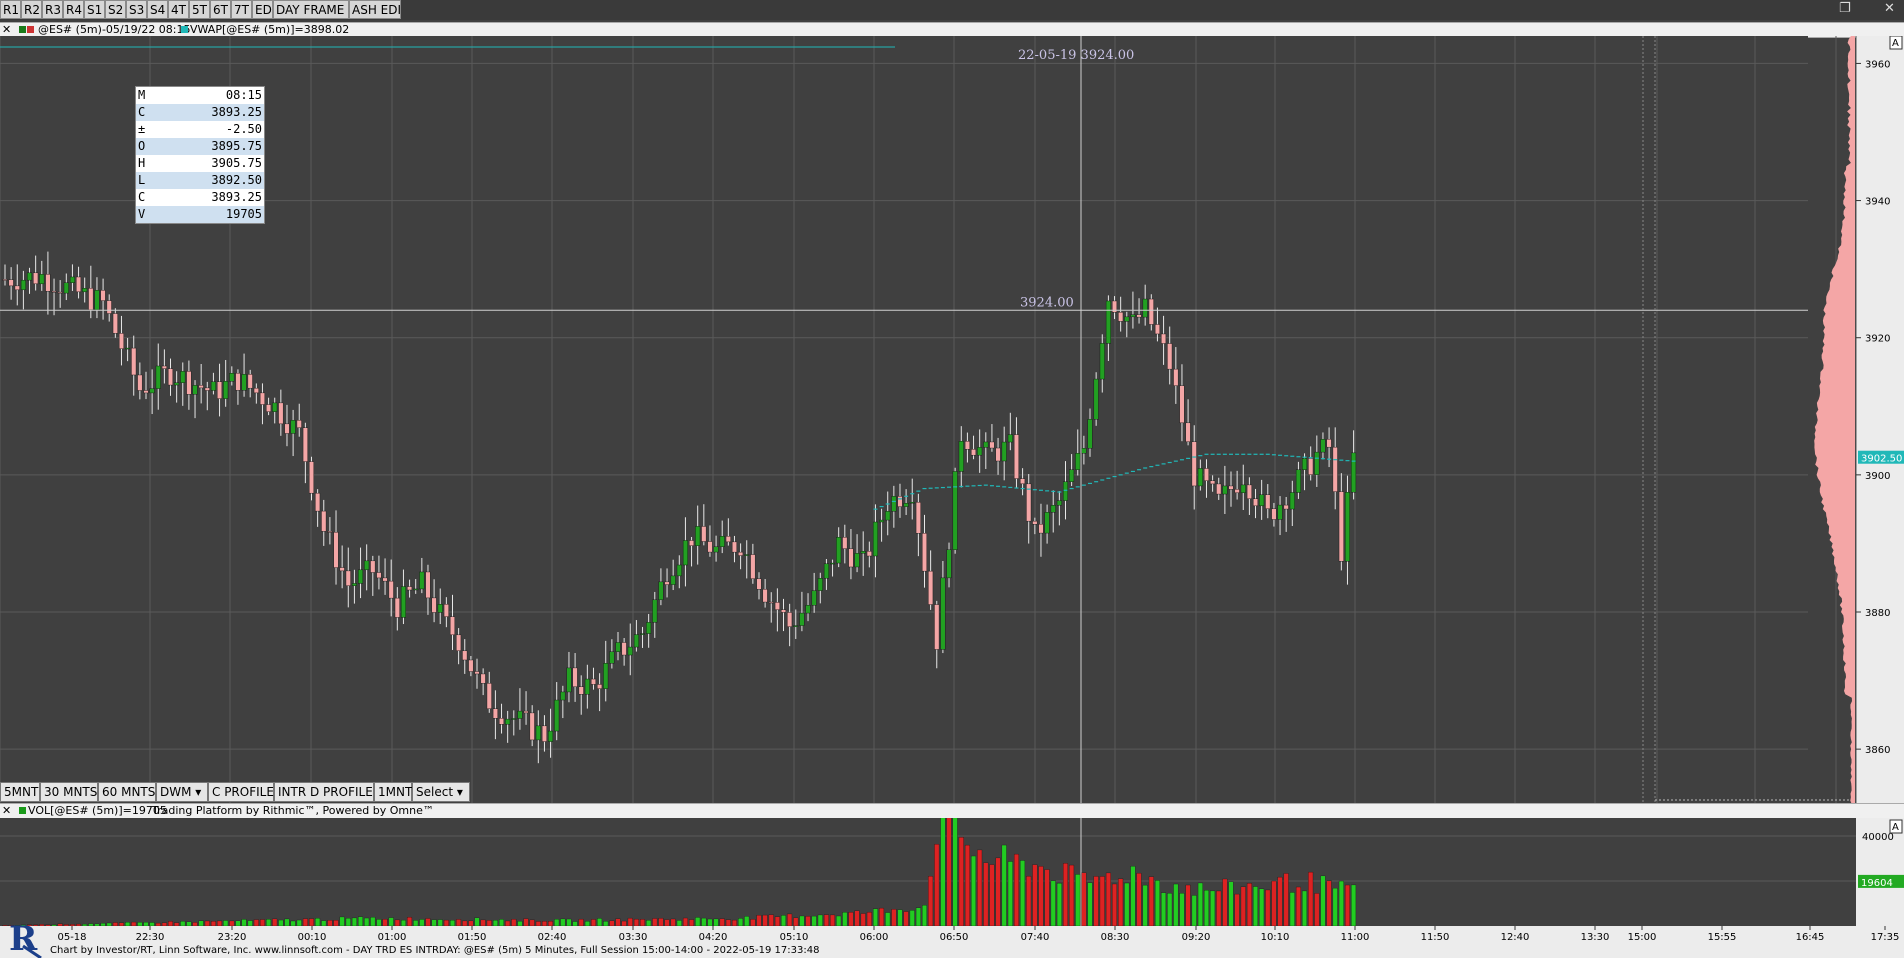 This screenshot has width=1904, height=958. I want to click on toolbar-tab-r1: R1, so click(10, 9).